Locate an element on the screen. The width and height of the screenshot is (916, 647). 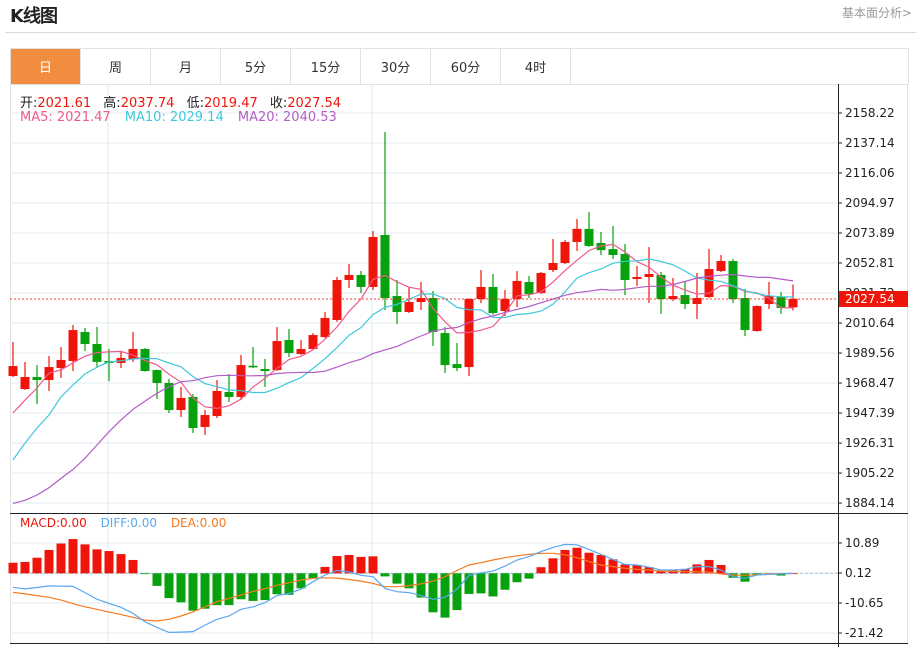
high-label: 高: is located at coordinates (112, 103).